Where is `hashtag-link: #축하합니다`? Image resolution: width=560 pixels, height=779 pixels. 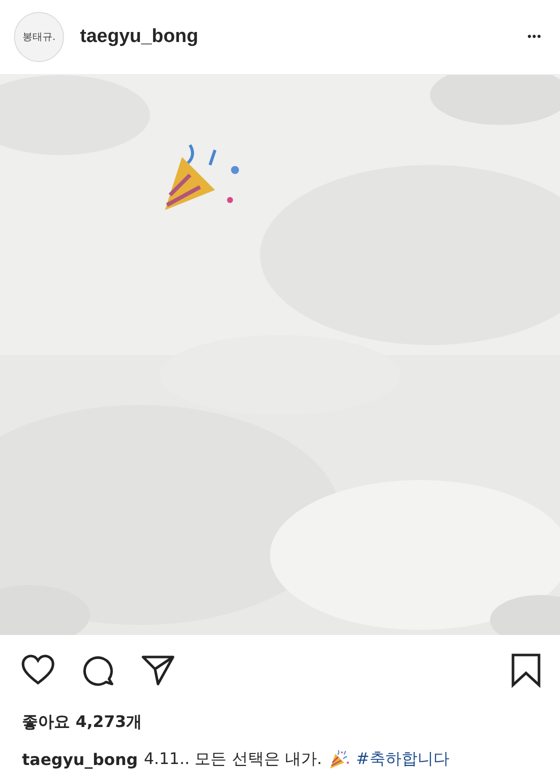
hashtag-link: #축하합니다 is located at coordinates (403, 759).